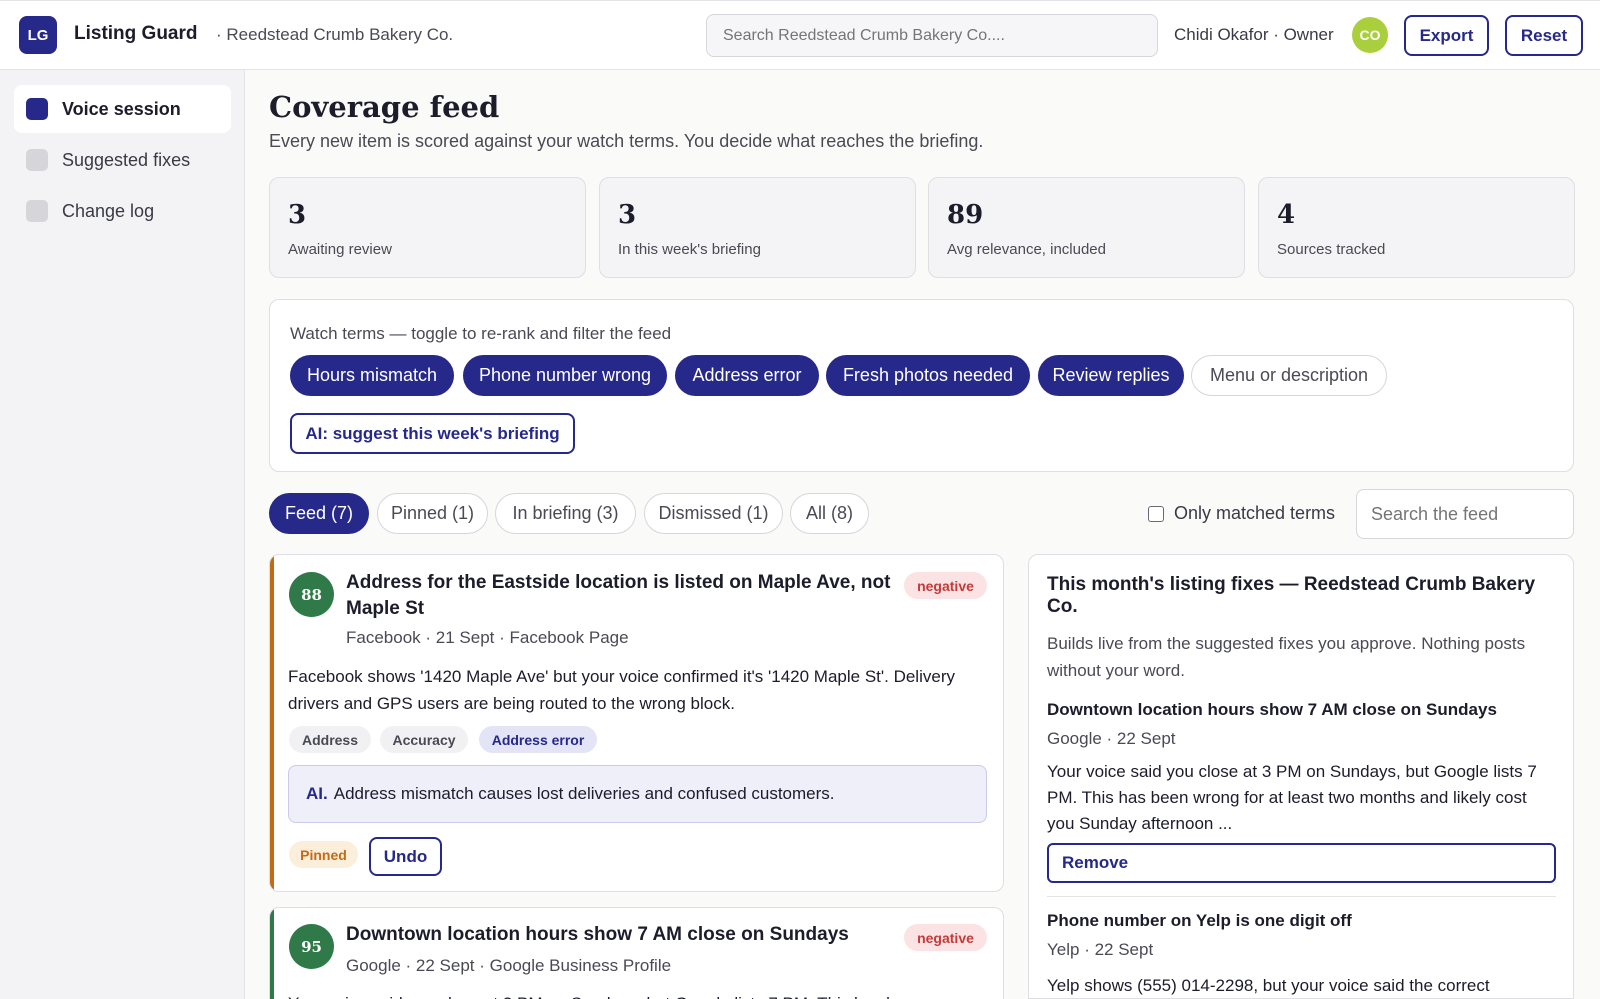 This screenshot has height=999, width=1600. Describe the element at coordinates (1086, 227) in the screenshot. I see `stat-card-avg-relevance: 89 Avg relevance, included` at that location.